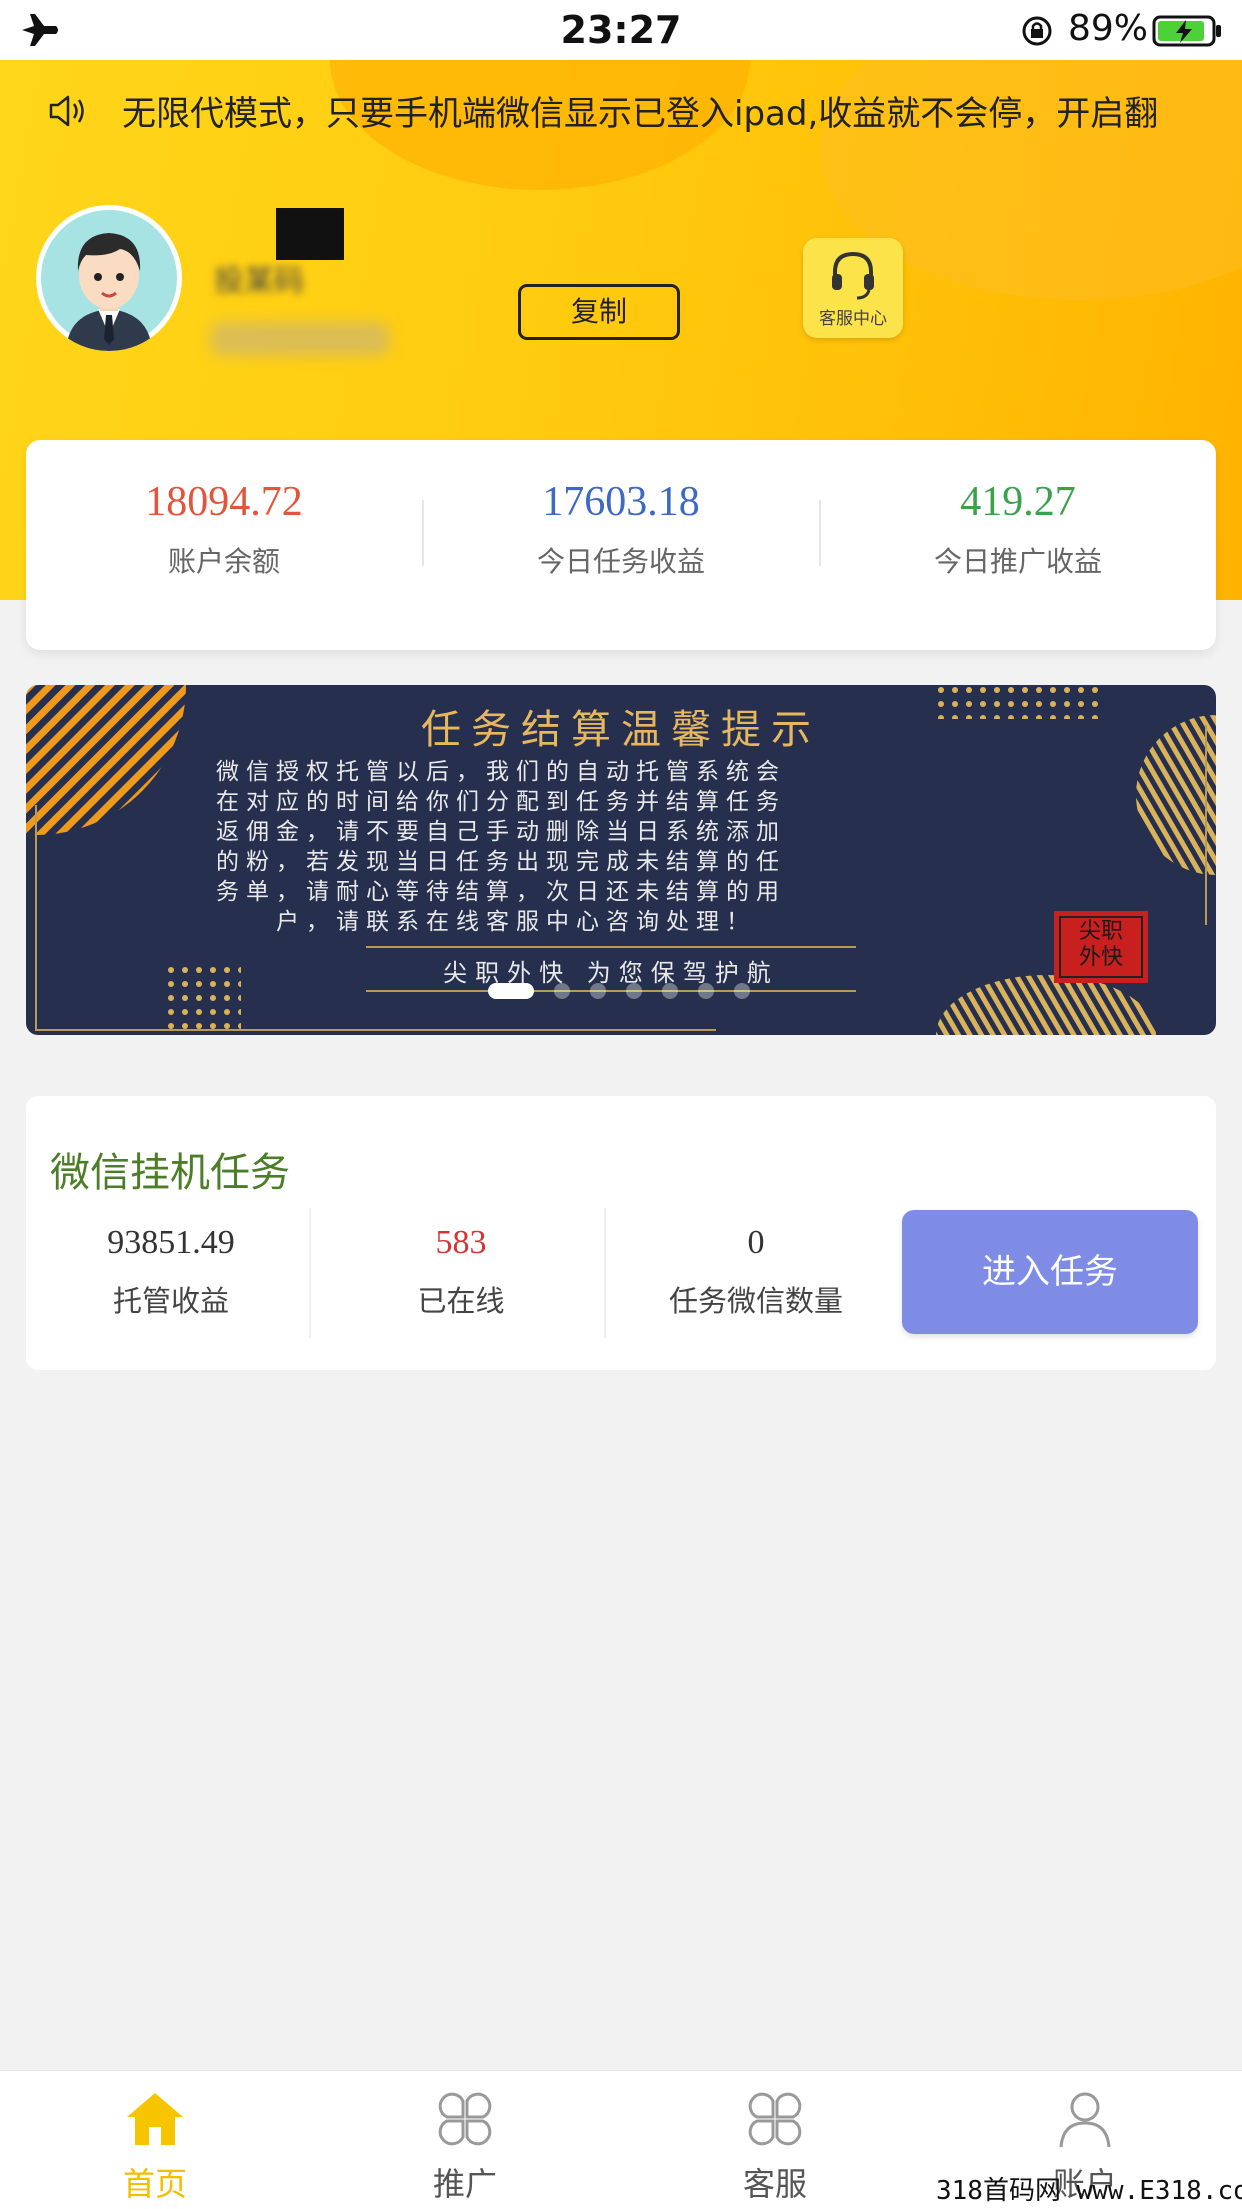 The height and width of the screenshot is (2209, 1242). What do you see at coordinates (1017, 561) in the screenshot?
I see `stat-label: 今日推广收益` at bounding box center [1017, 561].